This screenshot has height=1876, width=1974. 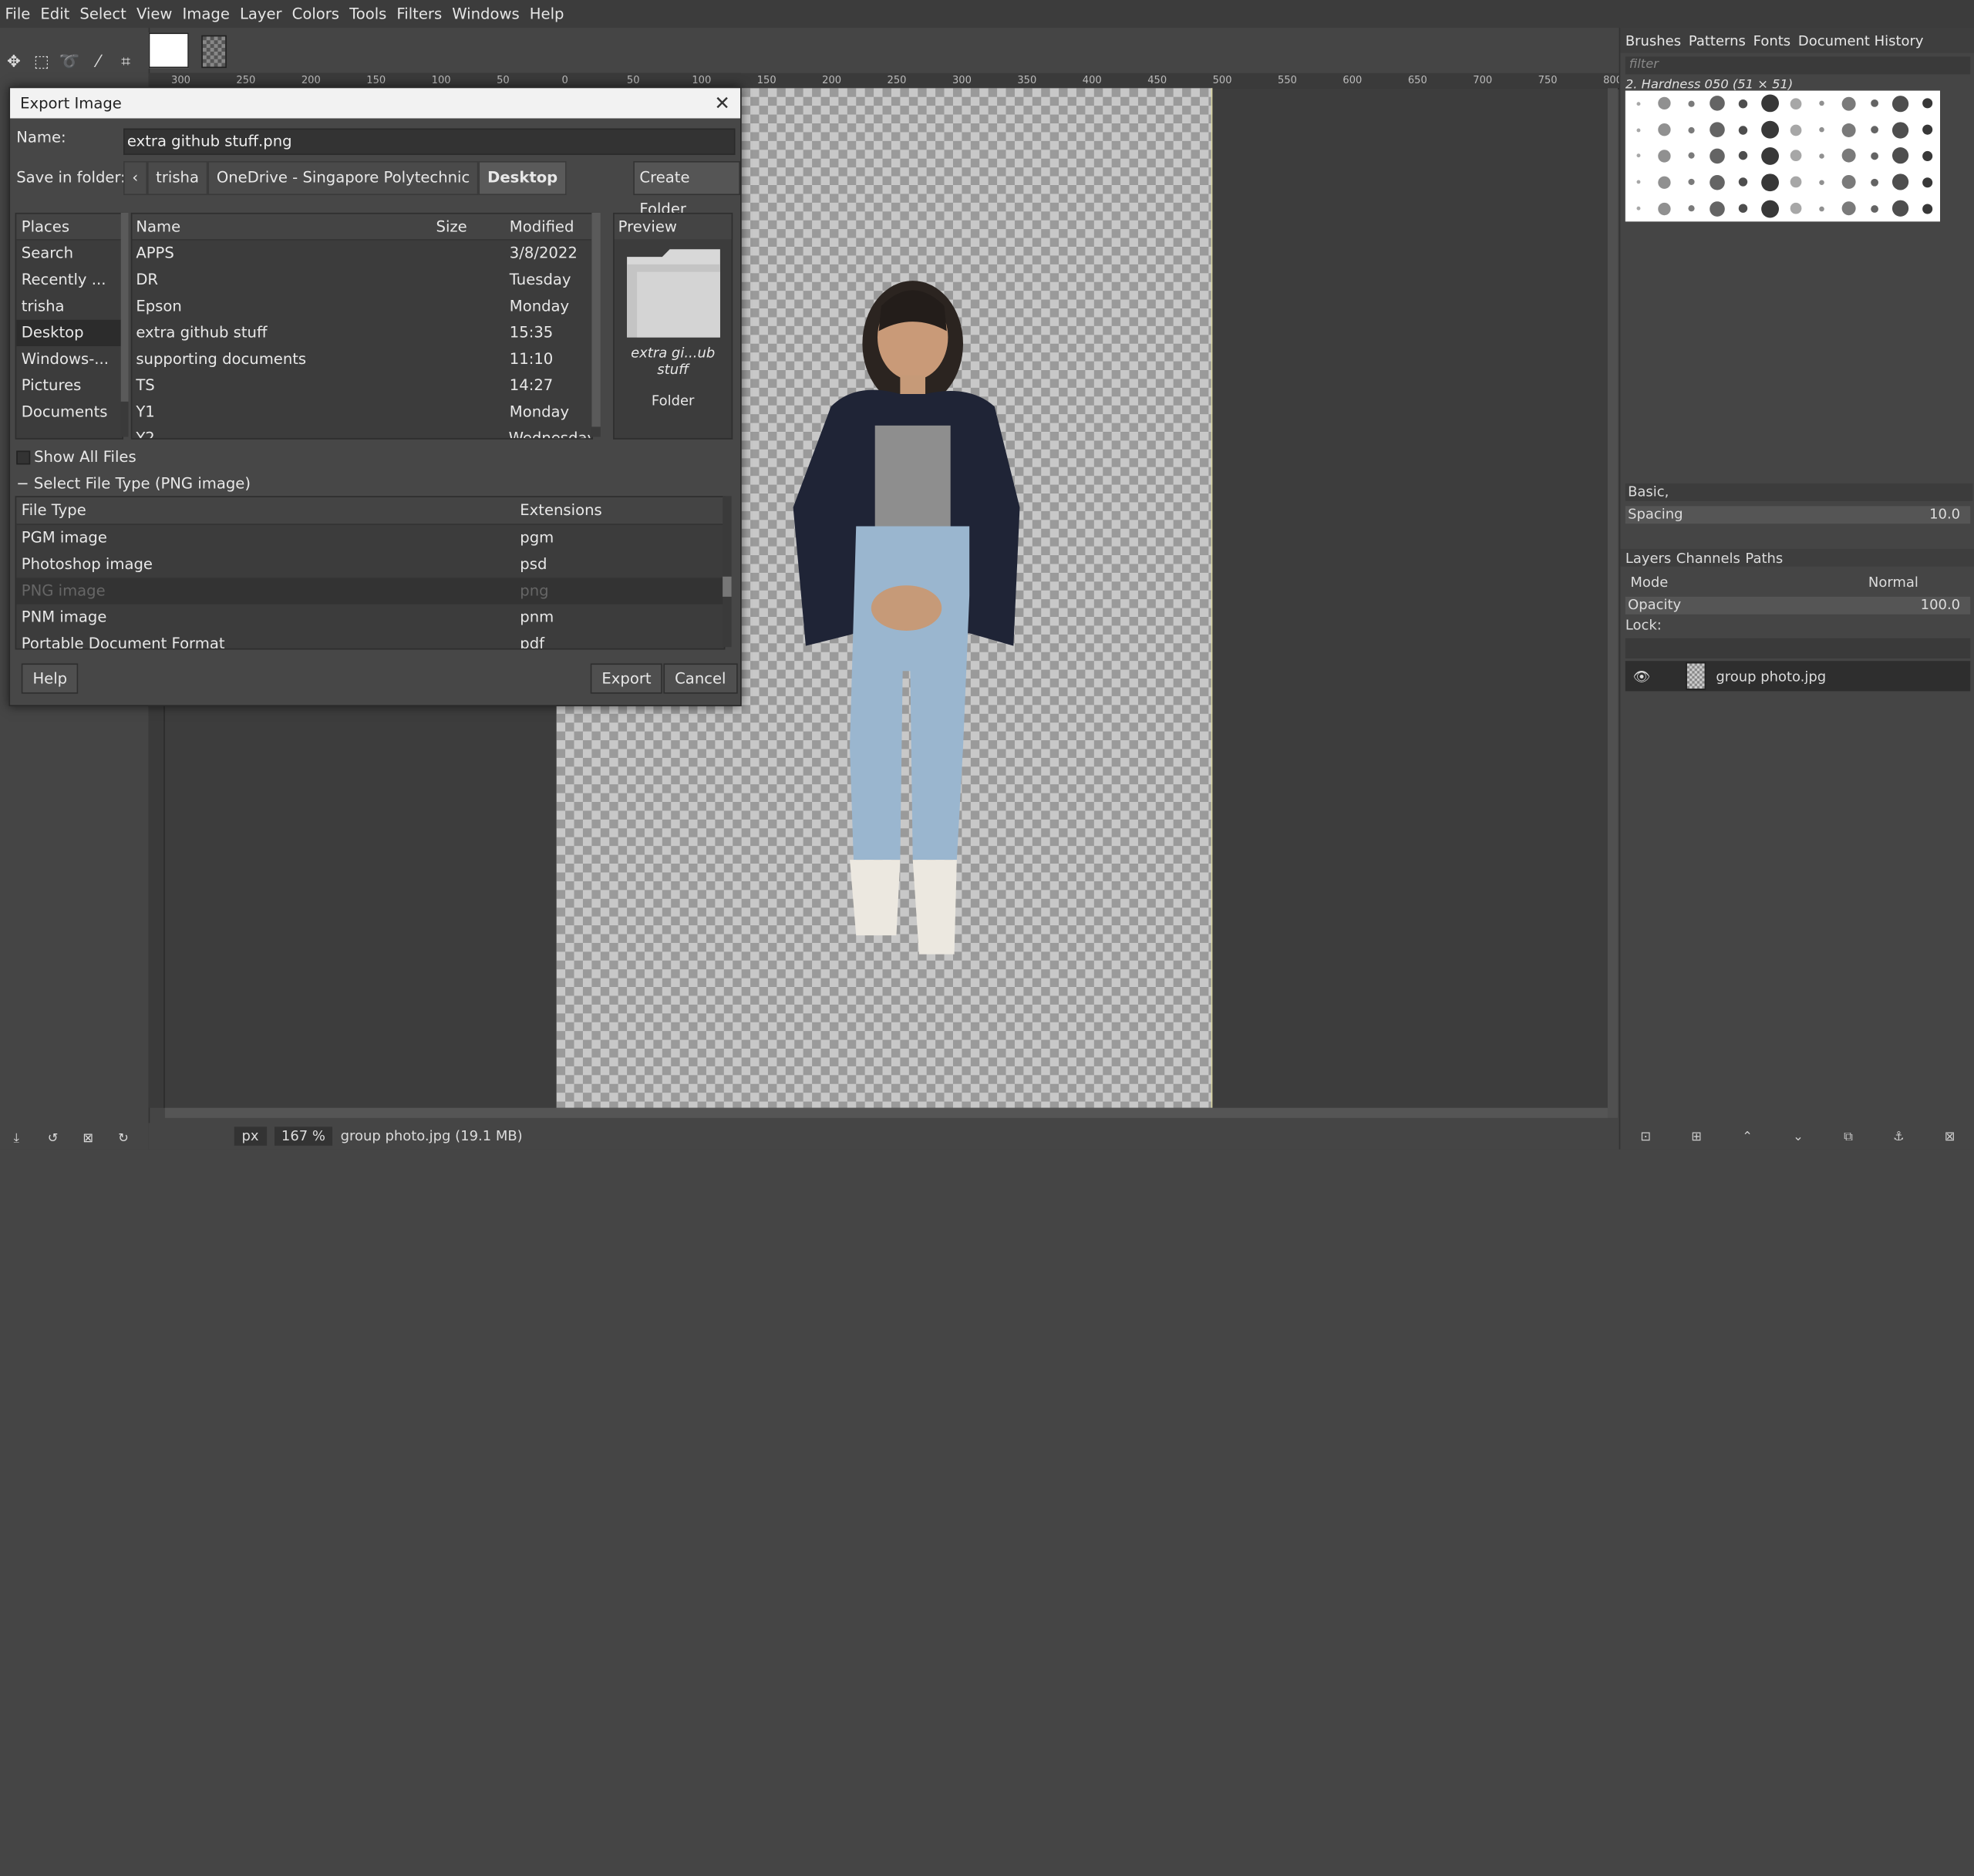 What do you see at coordinates (69, 413) in the screenshot?
I see `place-documents: Documents` at bounding box center [69, 413].